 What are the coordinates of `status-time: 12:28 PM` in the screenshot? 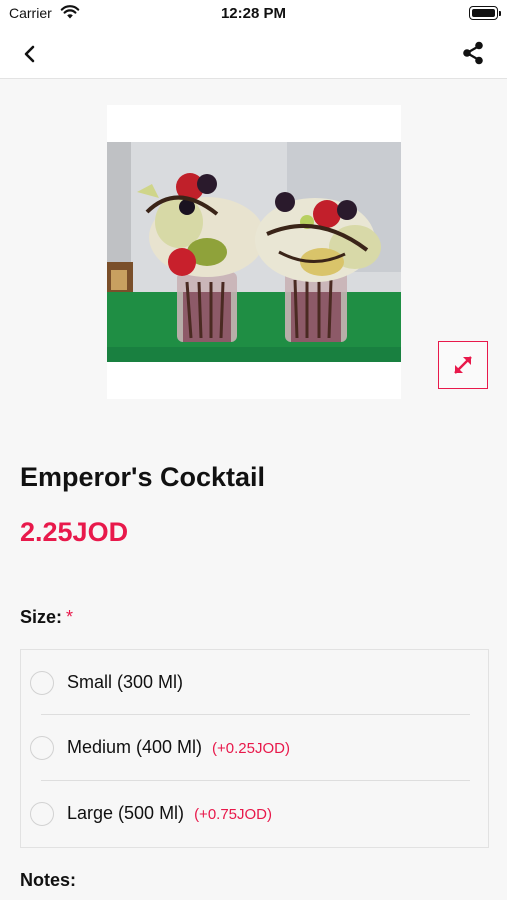 It's located at (253, 13).